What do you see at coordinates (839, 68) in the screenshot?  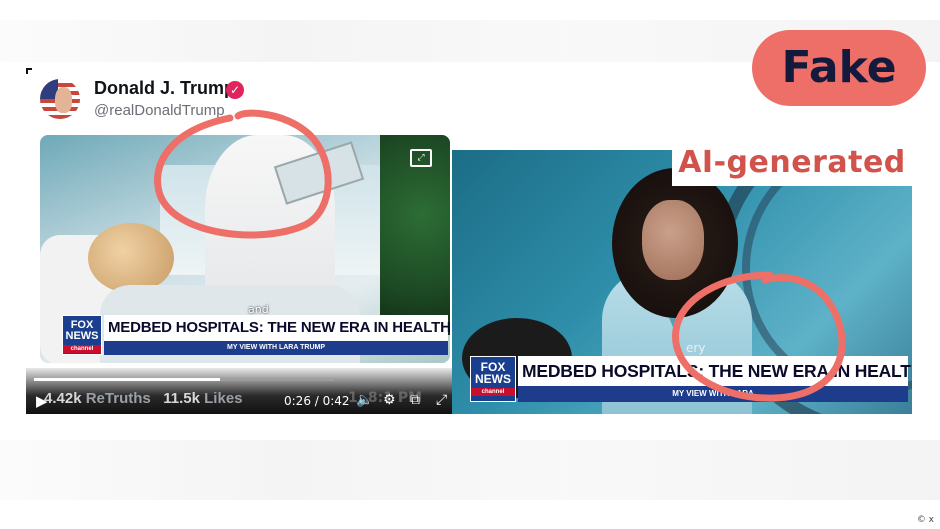 I see `fake-badge: Fake` at bounding box center [839, 68].